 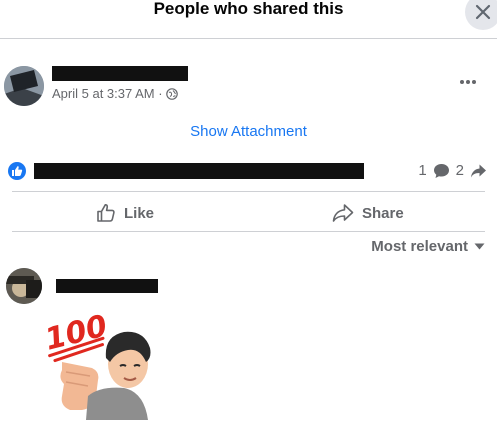 I want to click on share-arrow-icon, so click(x=478, y=170).